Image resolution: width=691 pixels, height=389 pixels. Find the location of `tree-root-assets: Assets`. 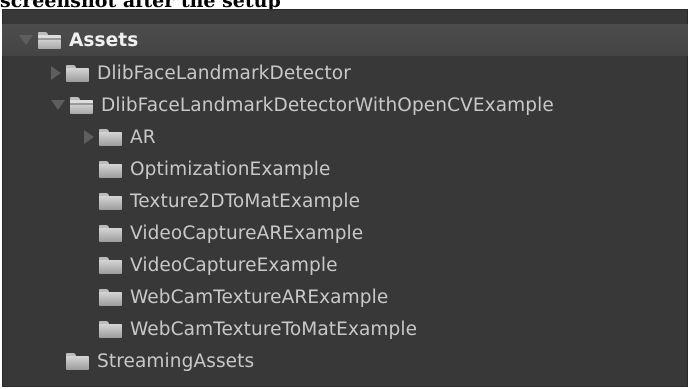

tree-root-assets: Assets is located at coordinates (345, 40).